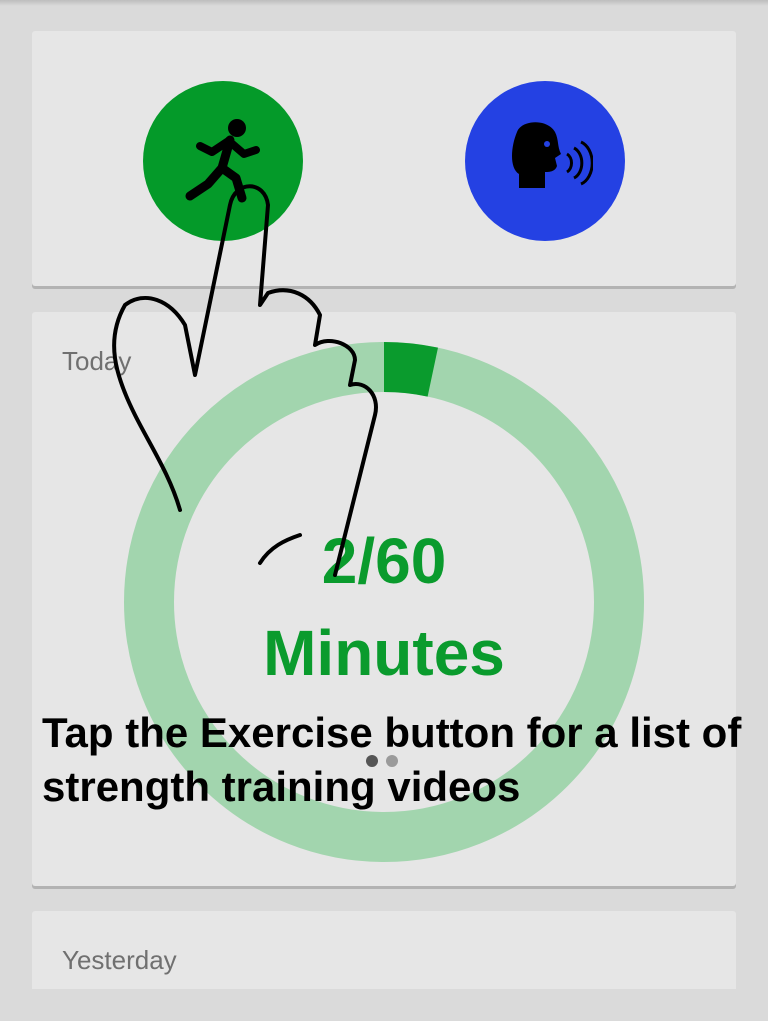  I want to click on running-person-icon, so click(222, 161).